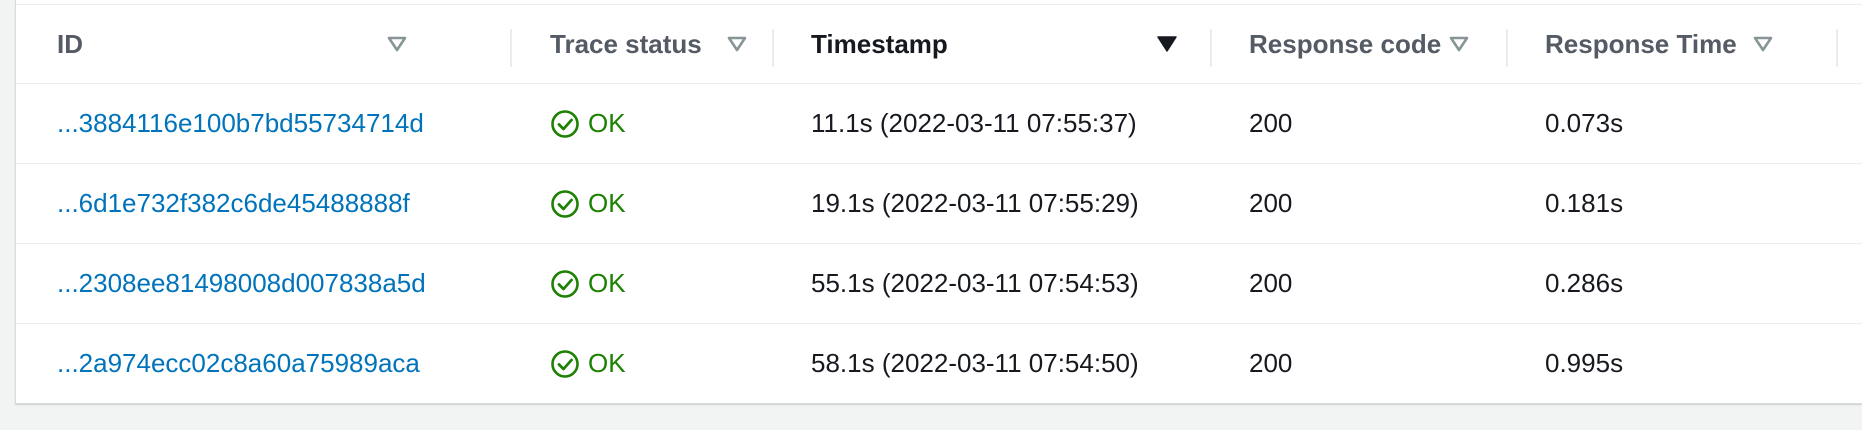  Describe the element at coordinates (1584, 363) in the screenshot. I see `response-time-cell: 0.995s` at that location.